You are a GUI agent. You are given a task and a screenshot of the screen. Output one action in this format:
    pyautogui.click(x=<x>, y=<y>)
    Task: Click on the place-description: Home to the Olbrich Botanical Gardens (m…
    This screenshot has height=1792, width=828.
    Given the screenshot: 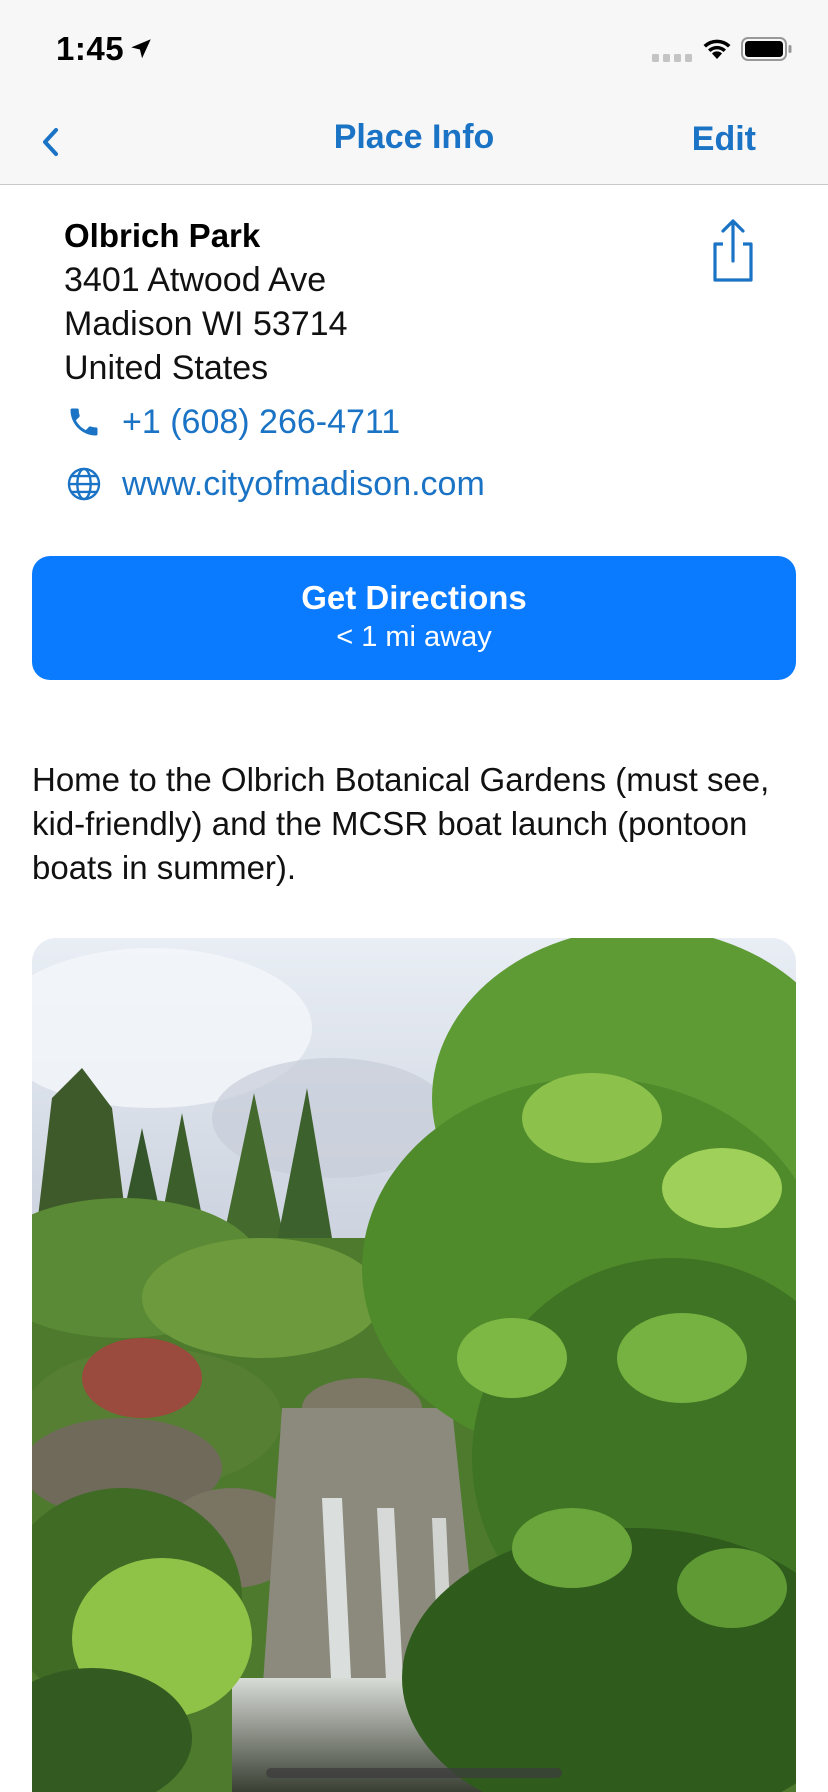 What is the action you would take?
    pyautogui.click(x=401, y=823)
    